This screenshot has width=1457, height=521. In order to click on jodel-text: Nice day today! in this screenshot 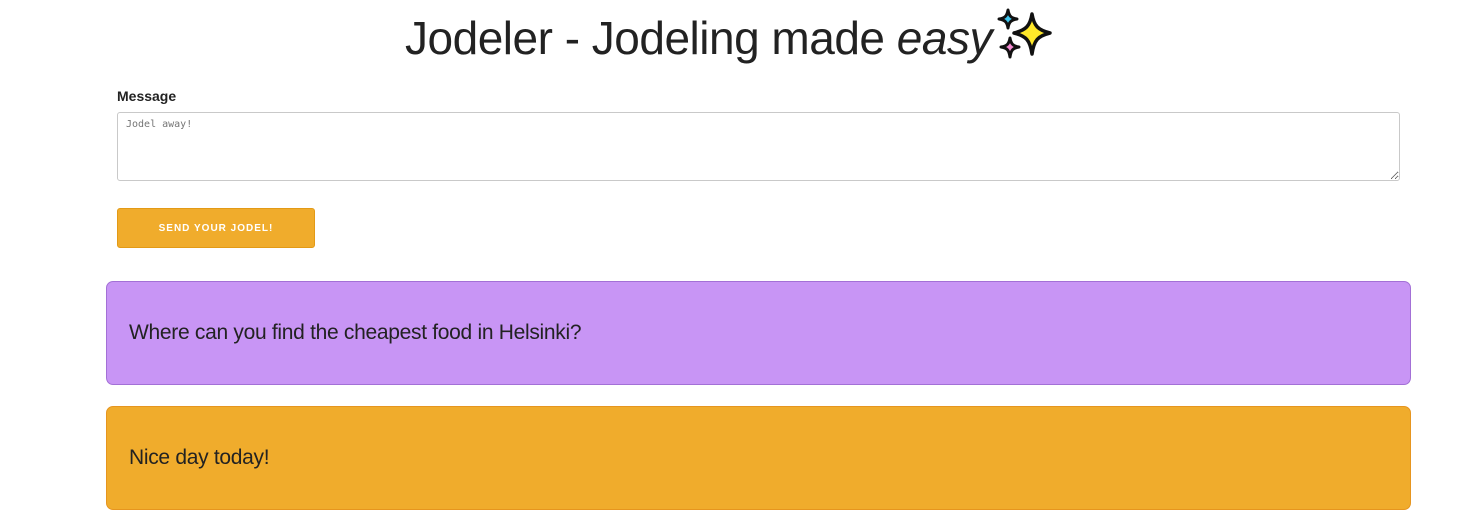, I will do `click(199, 457)`.